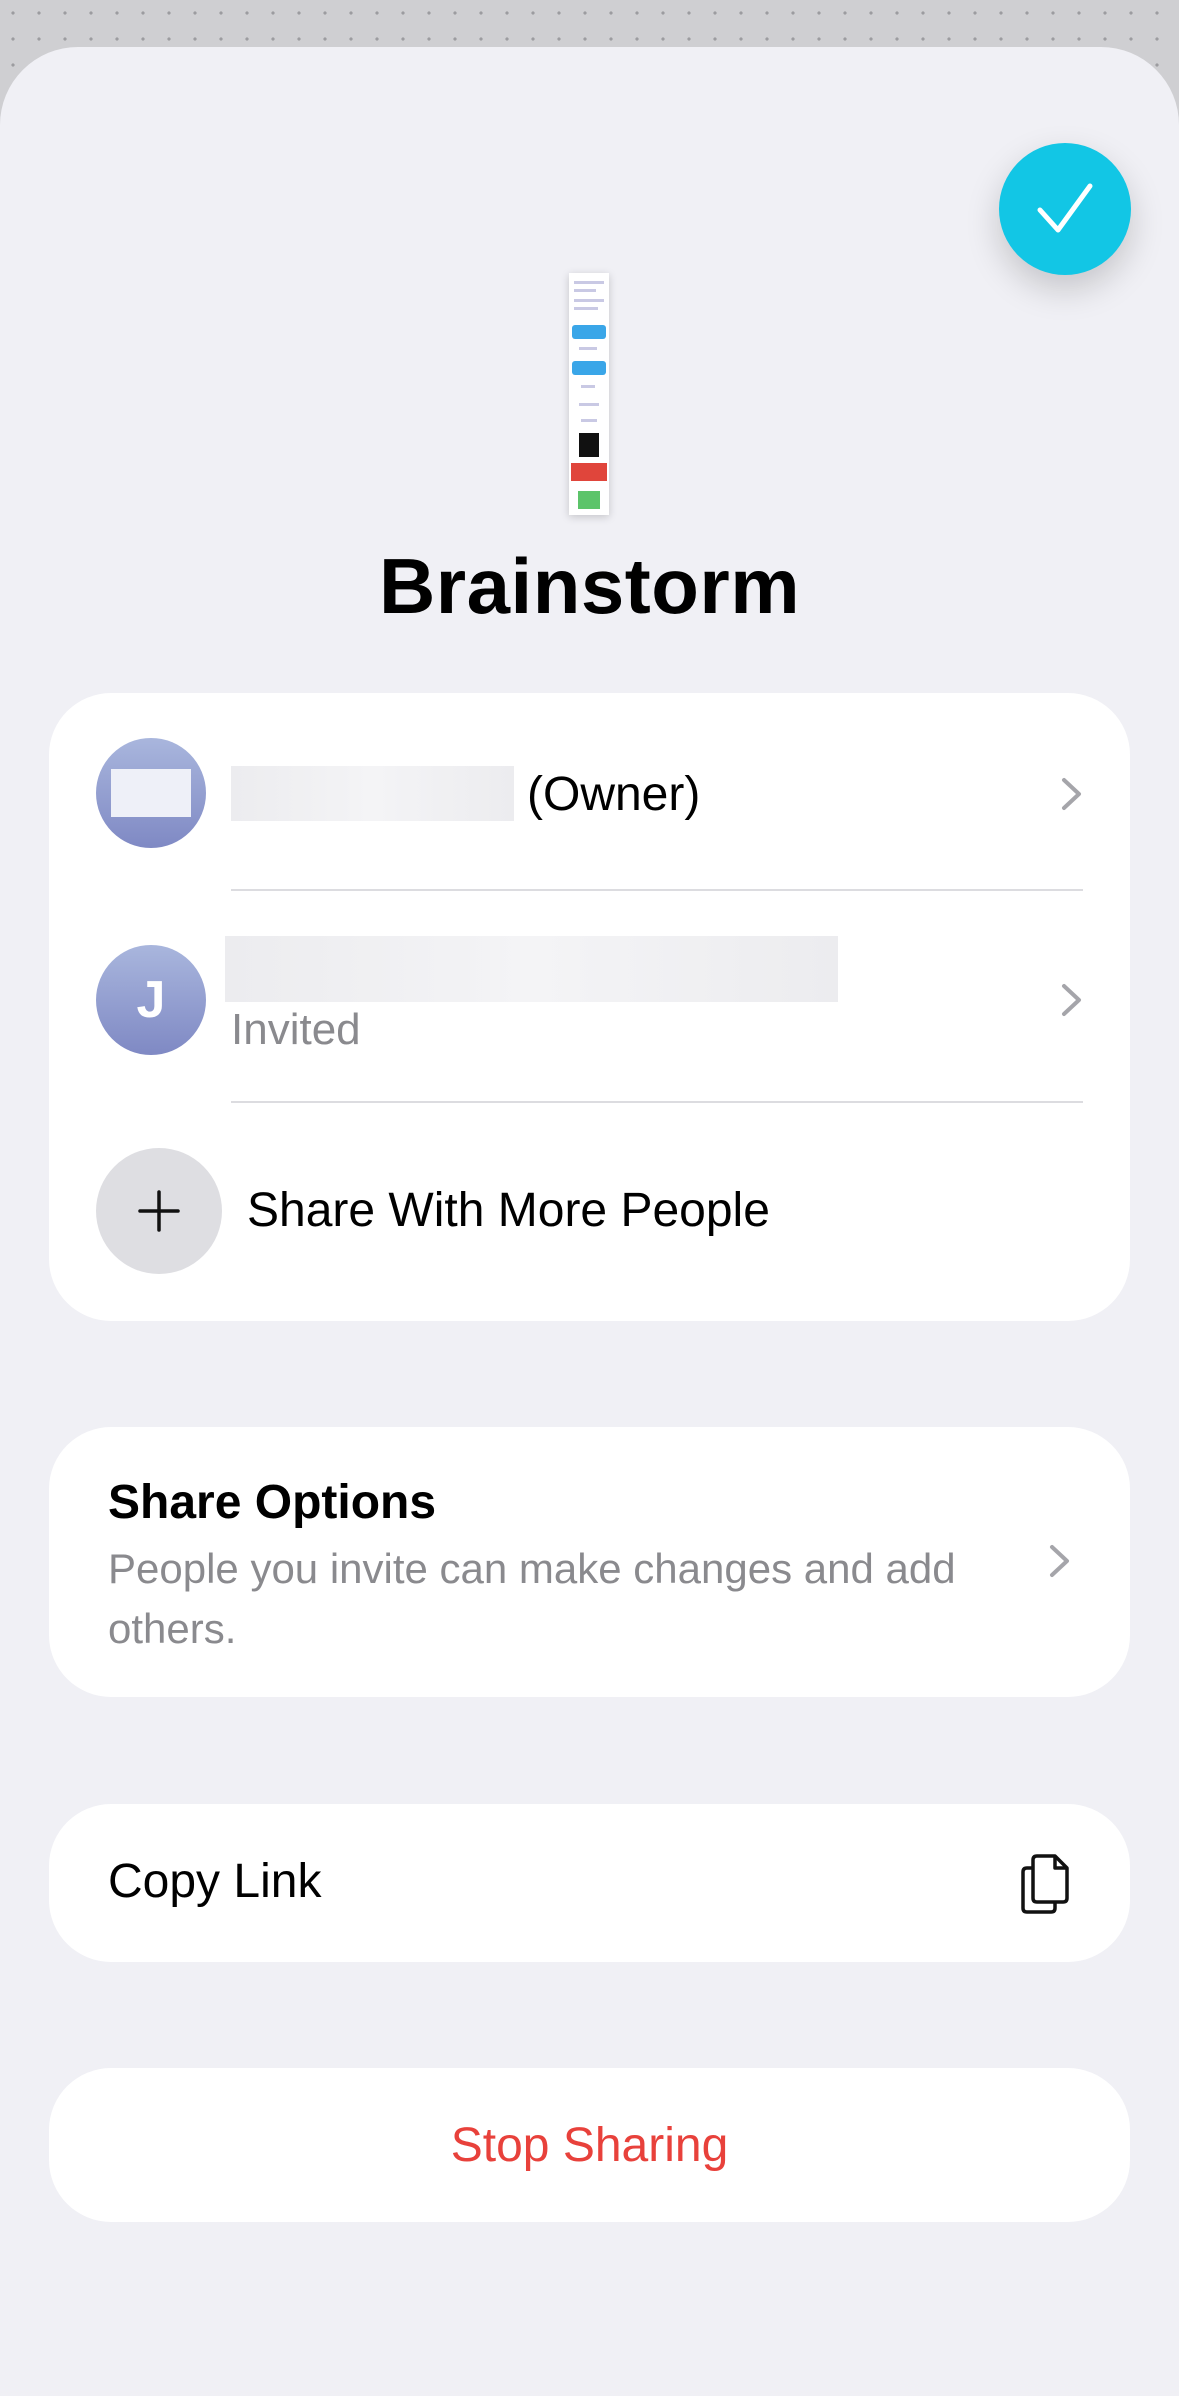 The image size is (1179, 2396). What do you see at coordinates (215, 1881) in the screenshot?
I see `copy-link-label: Copy Link` at bounding box center [215, 1881].